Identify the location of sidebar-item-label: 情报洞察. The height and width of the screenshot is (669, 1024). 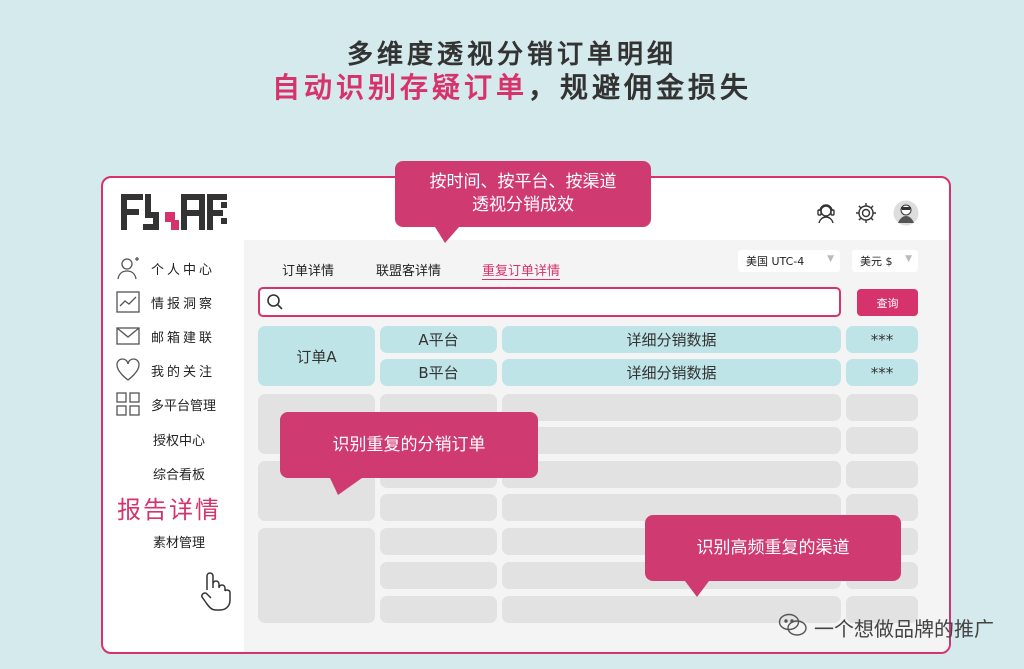
(183, 304).